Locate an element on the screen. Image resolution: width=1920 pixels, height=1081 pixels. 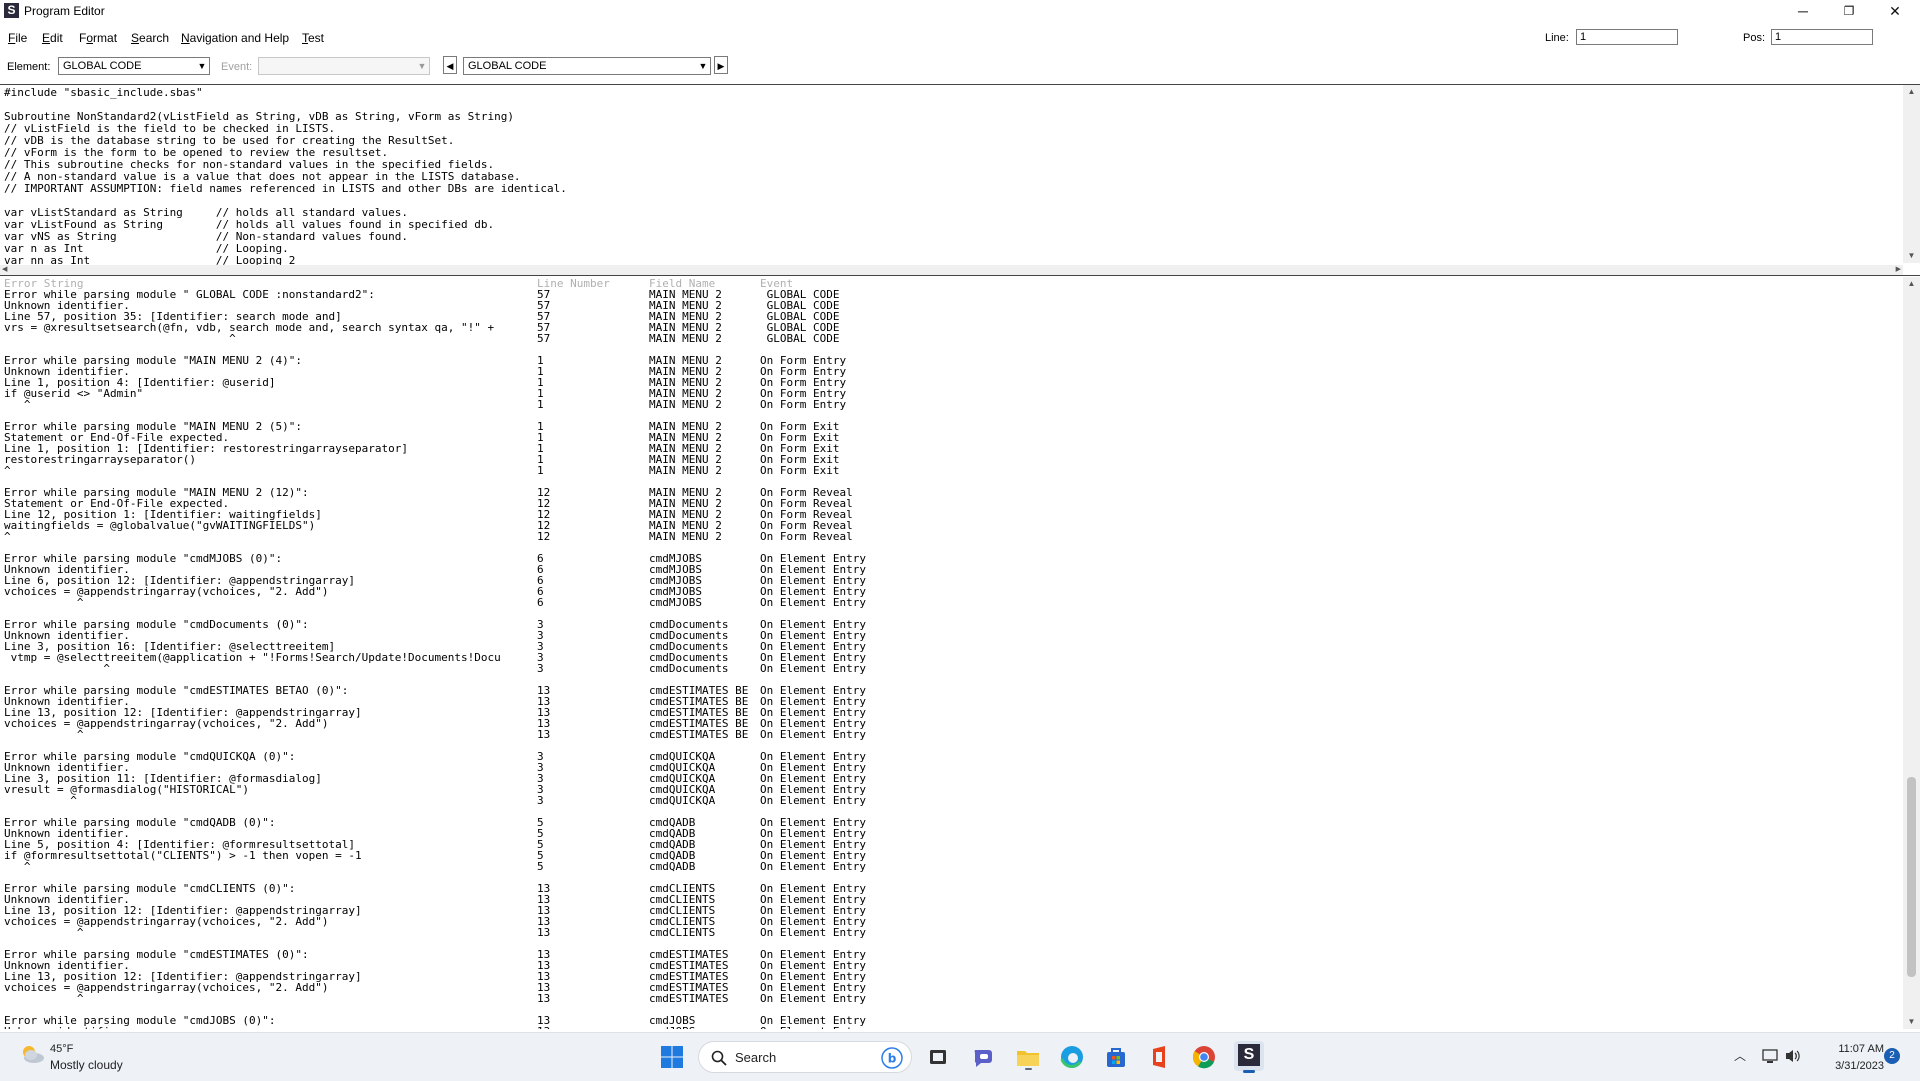
table-row: ^ 57 MAIN MENU 2 GLOBAL CODE is located at coordinates (950, 338).